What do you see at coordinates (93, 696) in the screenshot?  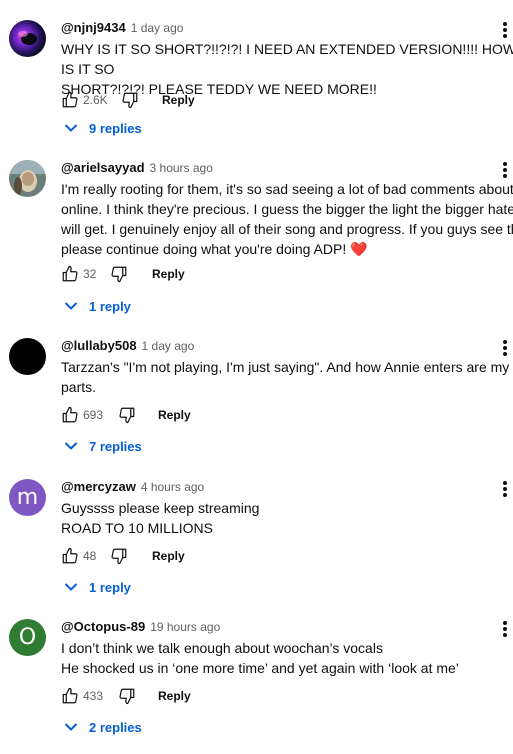 I see `like-count: 433` at bounding box center [93, 696].